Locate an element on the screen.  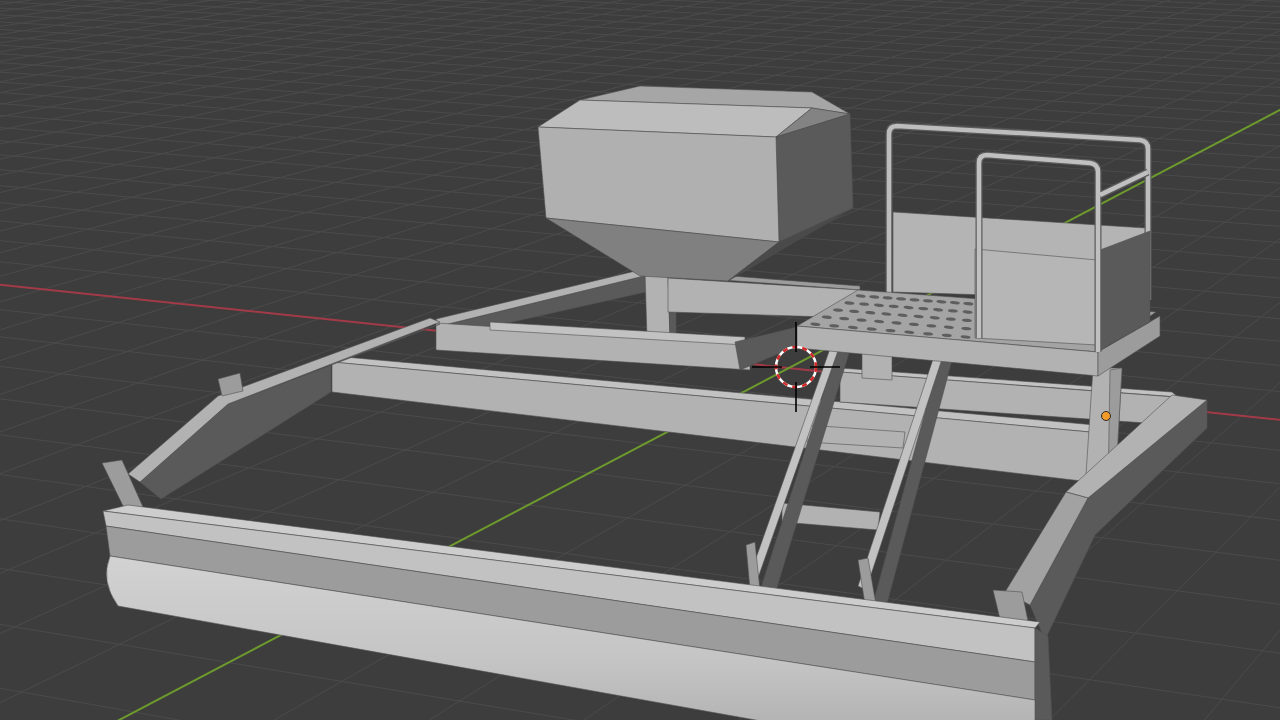
origin-dot-icon is located at coordinates (1106, 416).